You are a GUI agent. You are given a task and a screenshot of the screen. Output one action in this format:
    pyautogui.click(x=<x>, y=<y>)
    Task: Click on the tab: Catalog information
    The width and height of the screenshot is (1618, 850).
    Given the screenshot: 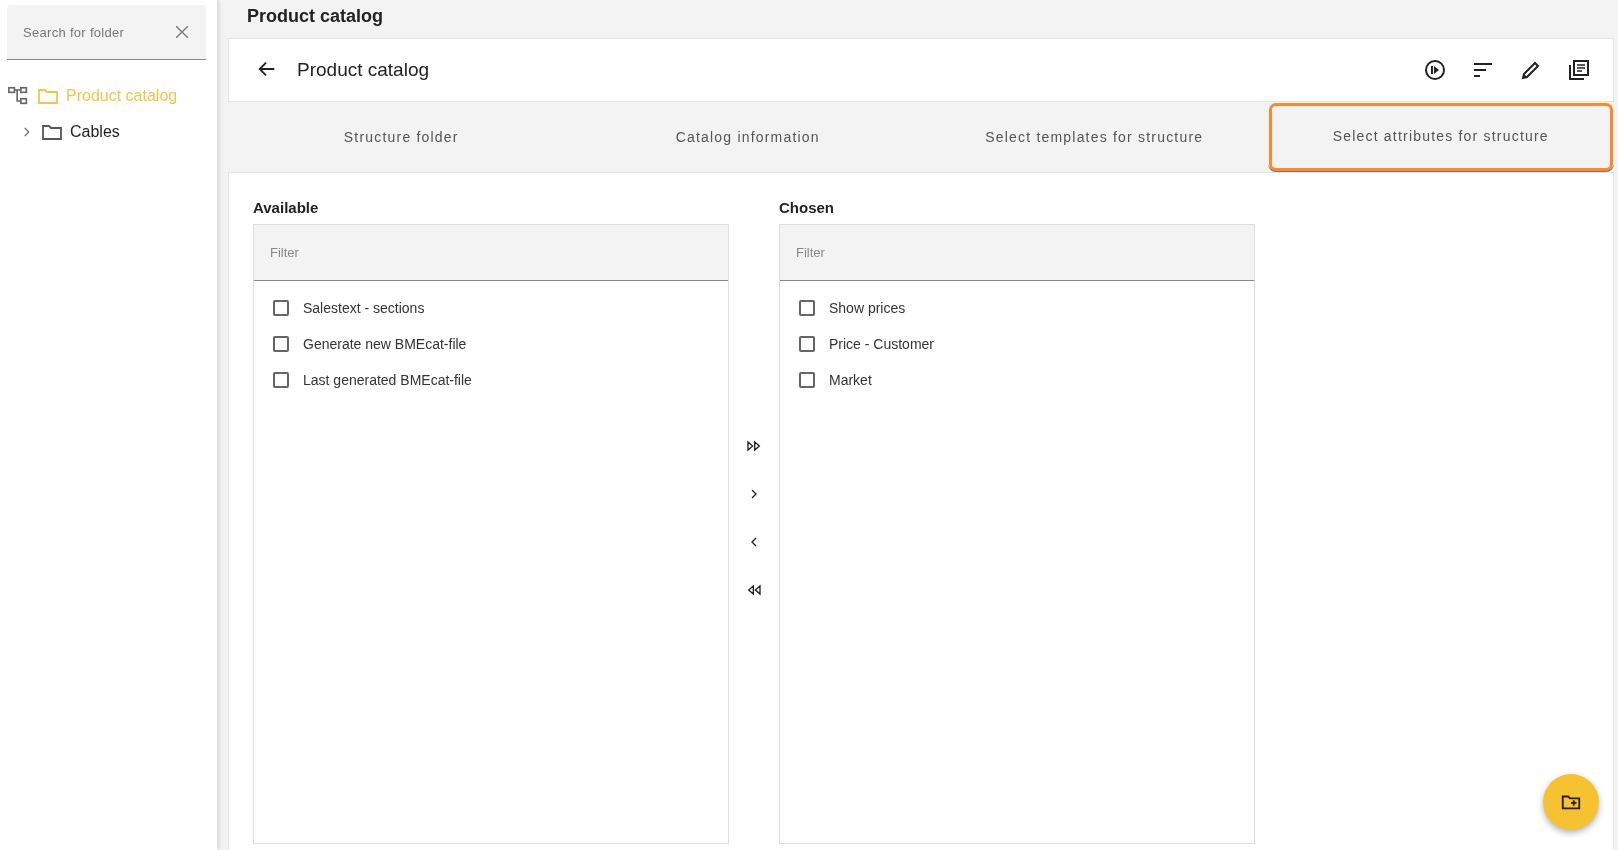 What is the action you would take?
    pyautogui.click(x=747, y=137)
    